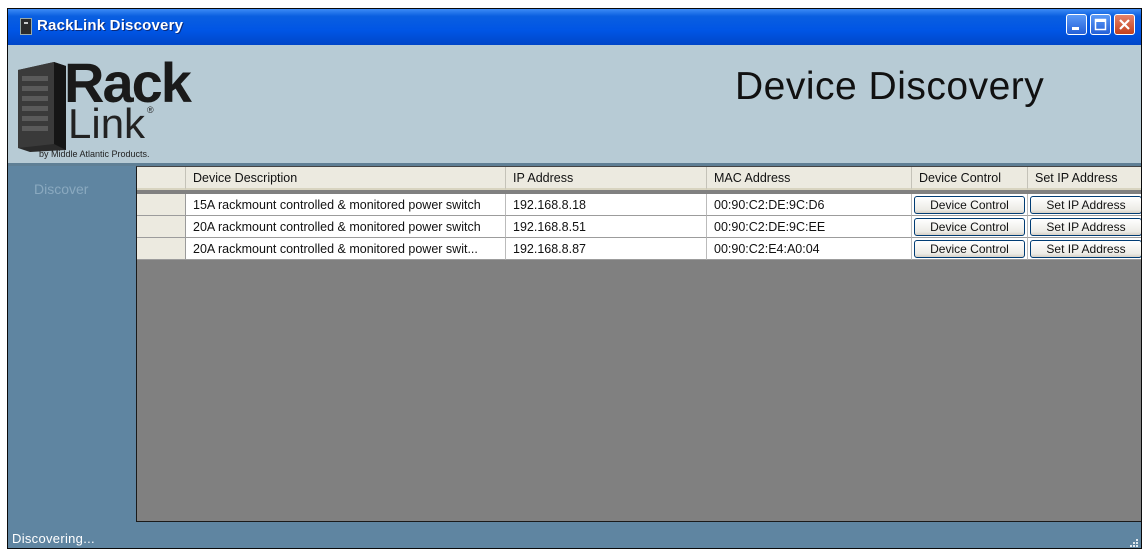 The width and height of the screenshot is (1145, 552). Describe the element at coordinates (1133, 542) in the screenshot. I see `resize-grip-icon` at that location.